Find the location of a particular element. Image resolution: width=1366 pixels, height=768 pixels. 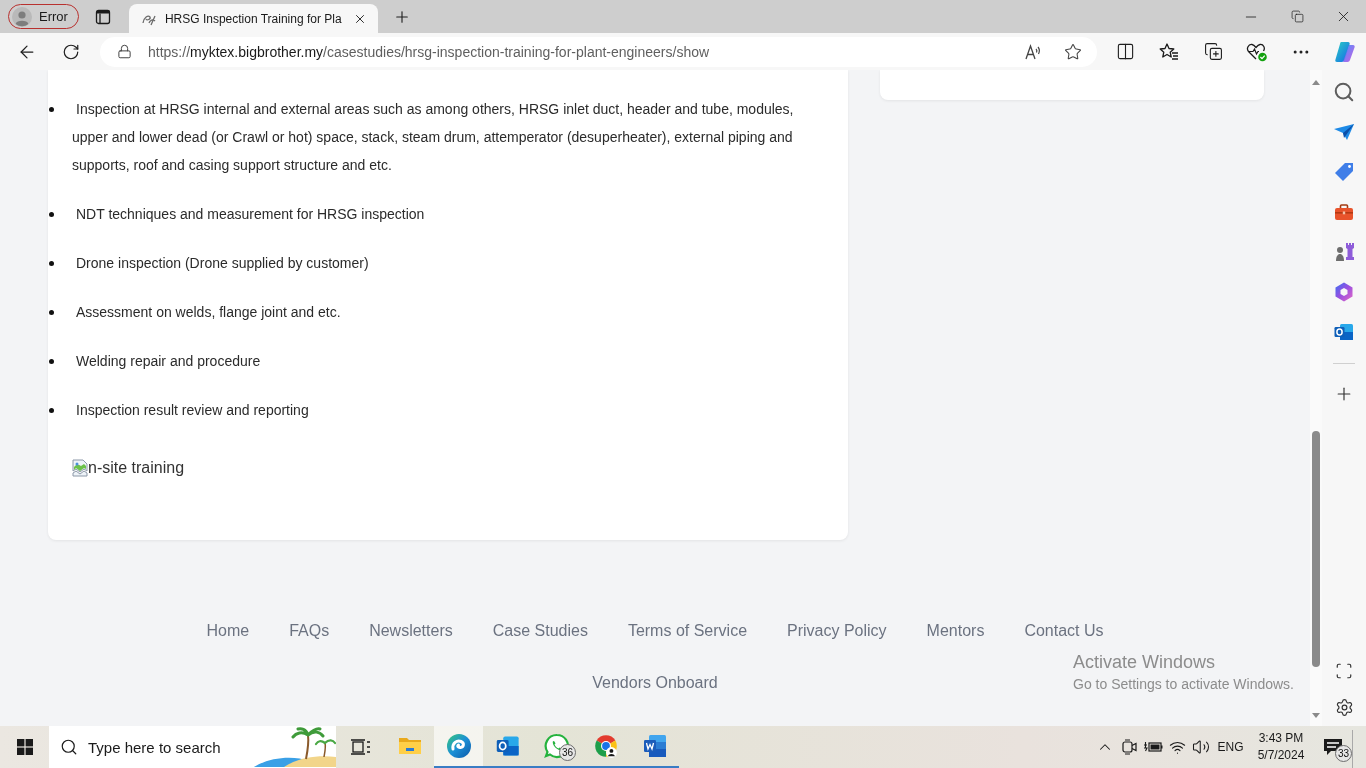

document-logo-icon is located at coordinates (654, 746).